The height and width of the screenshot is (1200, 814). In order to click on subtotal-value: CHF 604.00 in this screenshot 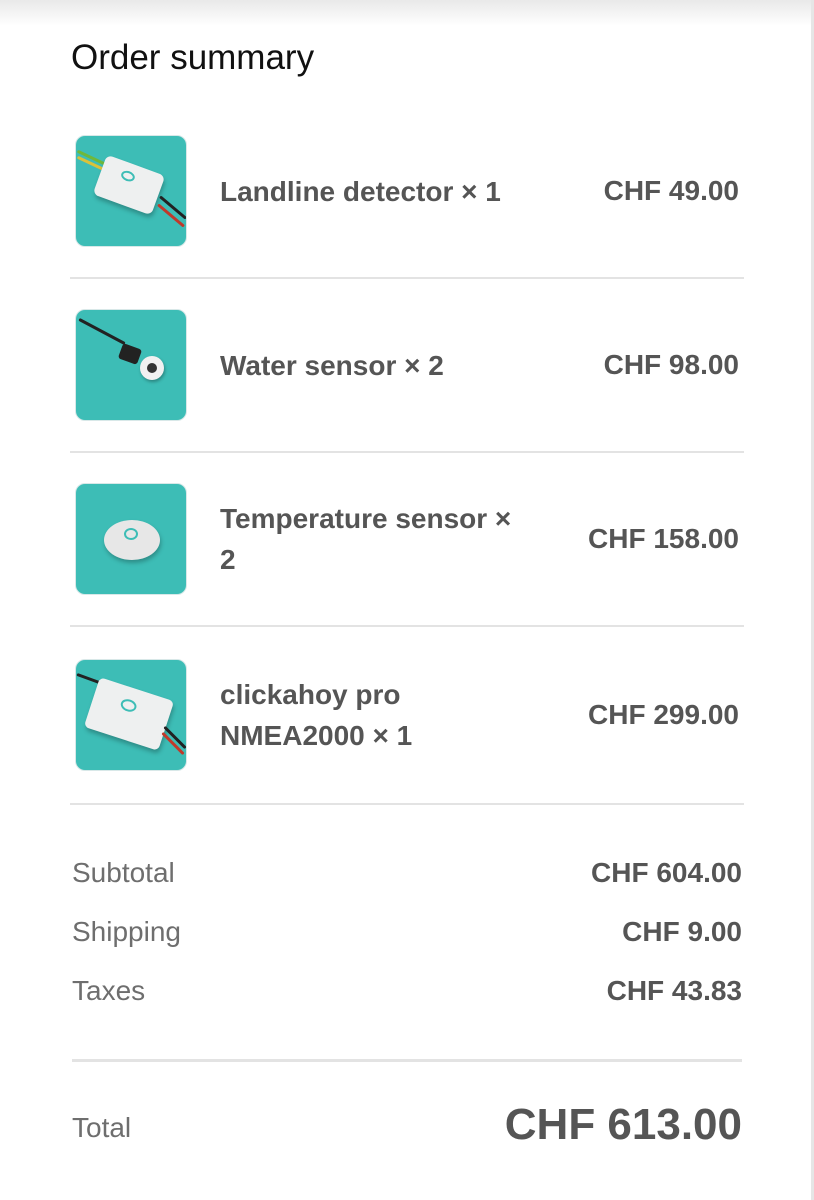, I will do `click(666, 872)`.